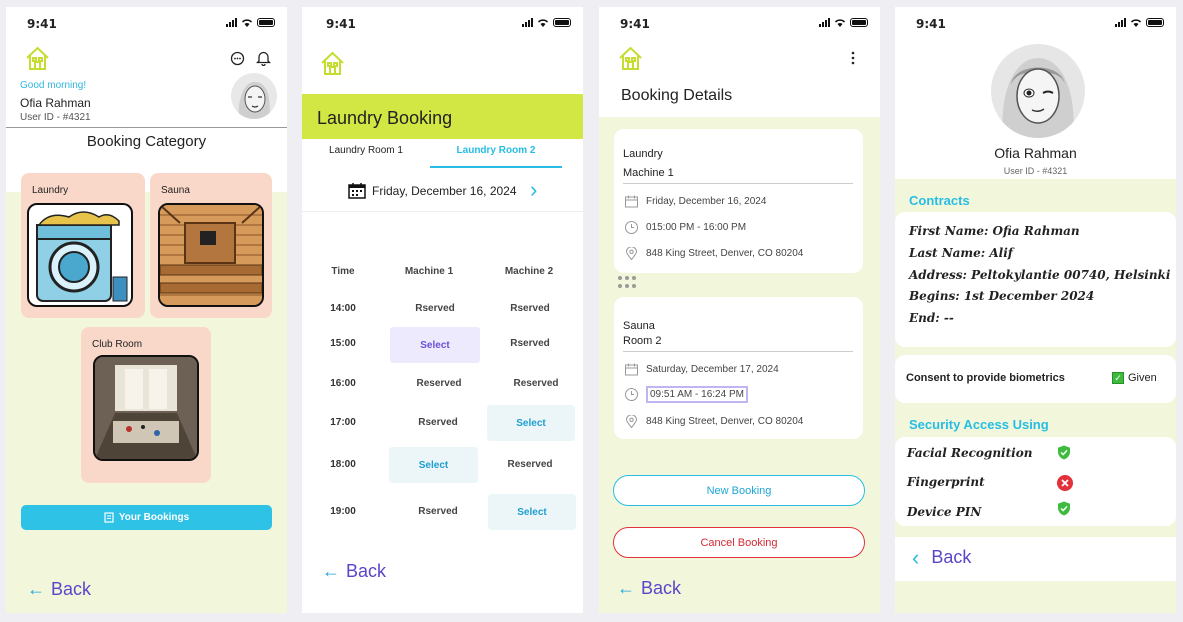 The width and height of the screenshot is (1183, 622). I want to click on security-device-pin: Device PIN, so click(944, 512).